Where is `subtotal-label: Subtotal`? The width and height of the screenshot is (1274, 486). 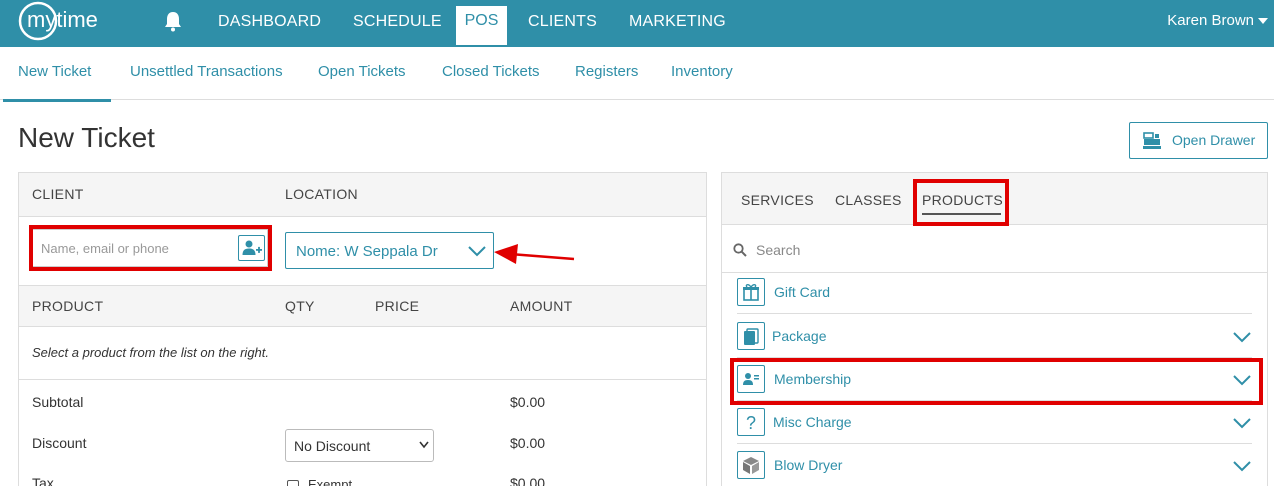
subtotal-label: Subtotal is located at coordinates (58, 402).